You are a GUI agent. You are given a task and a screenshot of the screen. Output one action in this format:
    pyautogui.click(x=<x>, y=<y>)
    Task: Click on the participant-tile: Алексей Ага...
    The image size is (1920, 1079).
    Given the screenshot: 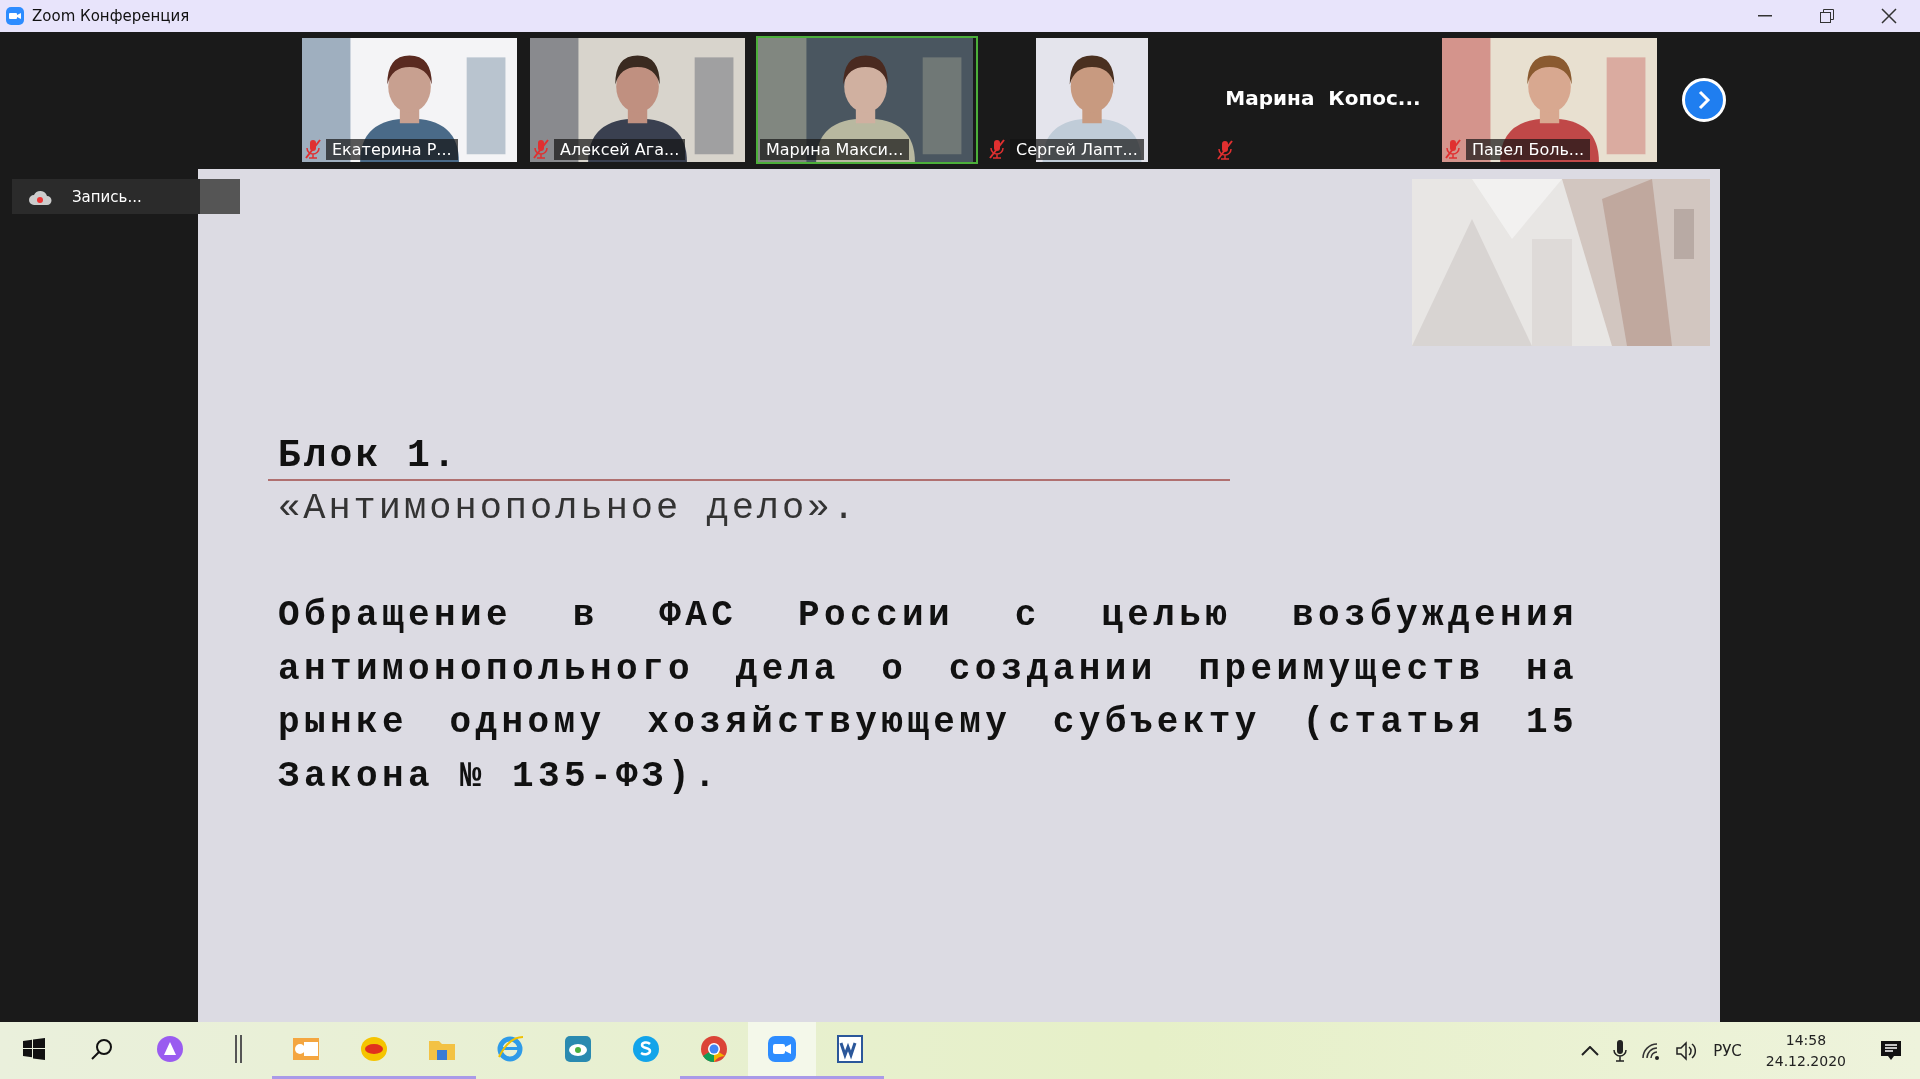 What is the action you would take?
    pyautogui.click(x=639, y=99)
    